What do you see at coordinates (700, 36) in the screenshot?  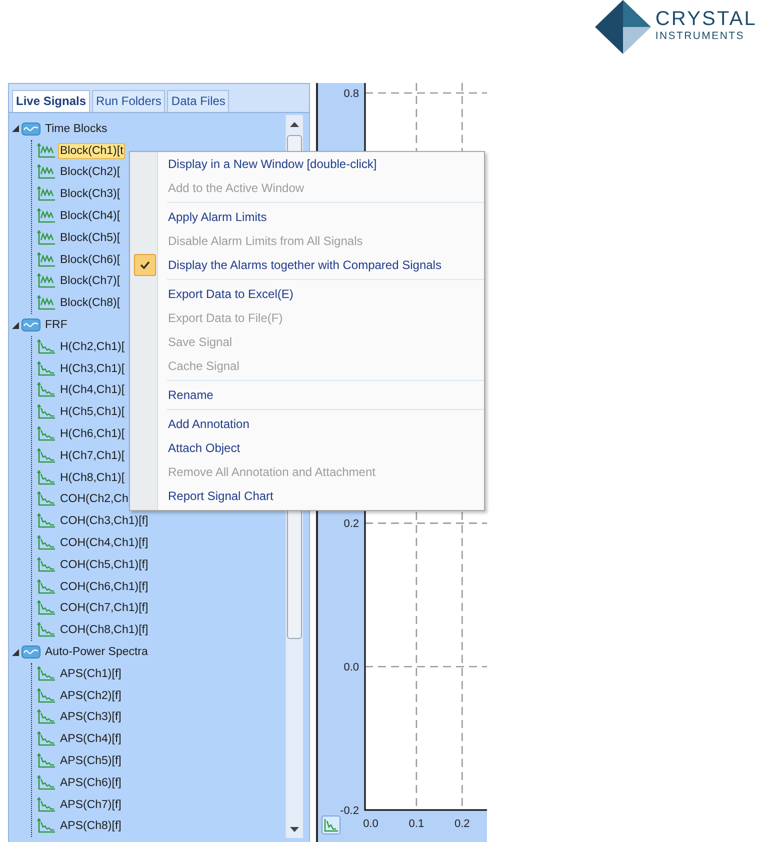 I see `brand-tagline: INSTRUMENTS` at bounding box center [700, 36].